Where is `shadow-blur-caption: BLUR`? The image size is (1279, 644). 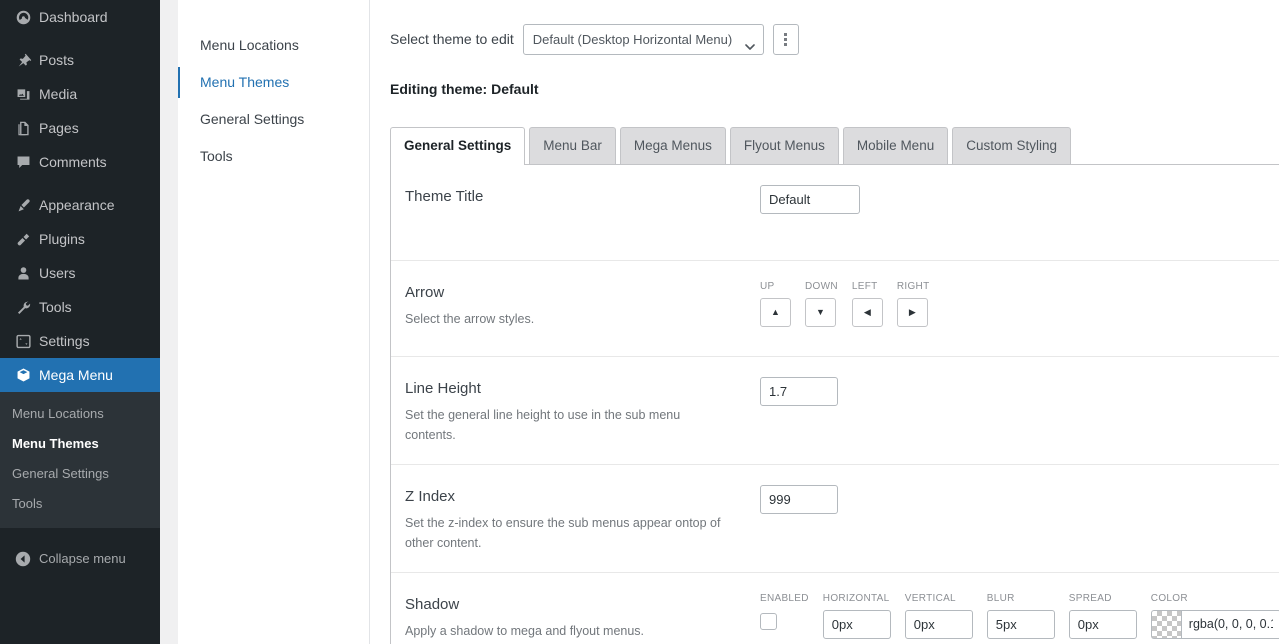
shadow-blur-caption: BLUR is located at coordinates (1000, 598).